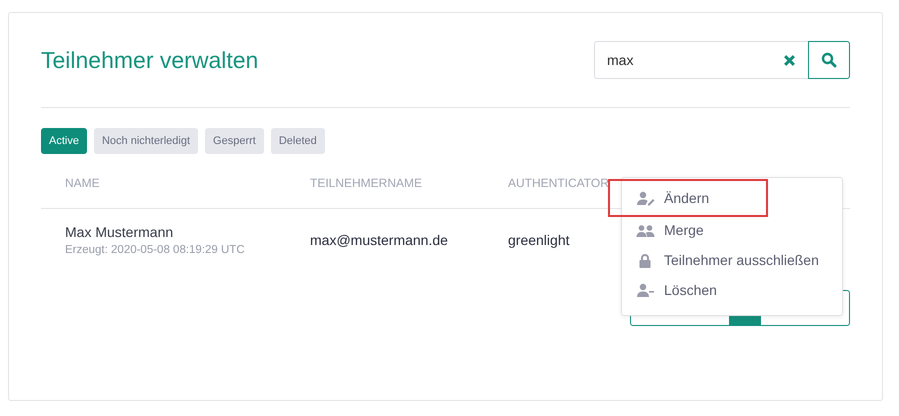  What do you see at coordinates (155, 250) in the screenshot?
I see `created-date: Erzeugt: 2020-05-08 08:19:29 UTC` at bounding box center [155, 250].